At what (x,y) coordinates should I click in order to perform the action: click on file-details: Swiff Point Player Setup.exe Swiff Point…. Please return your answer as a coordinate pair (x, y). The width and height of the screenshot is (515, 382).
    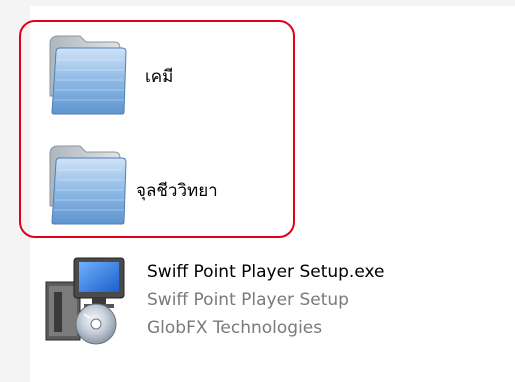
    Looking at the image, I should click on (266, 300).